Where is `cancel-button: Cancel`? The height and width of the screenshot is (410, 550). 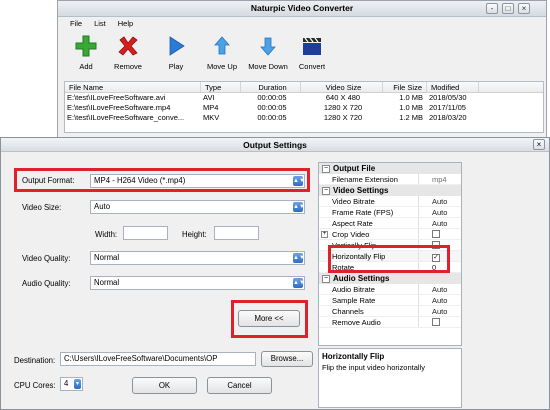 cancel-button: Cancel is located at coordinates (239, 385).